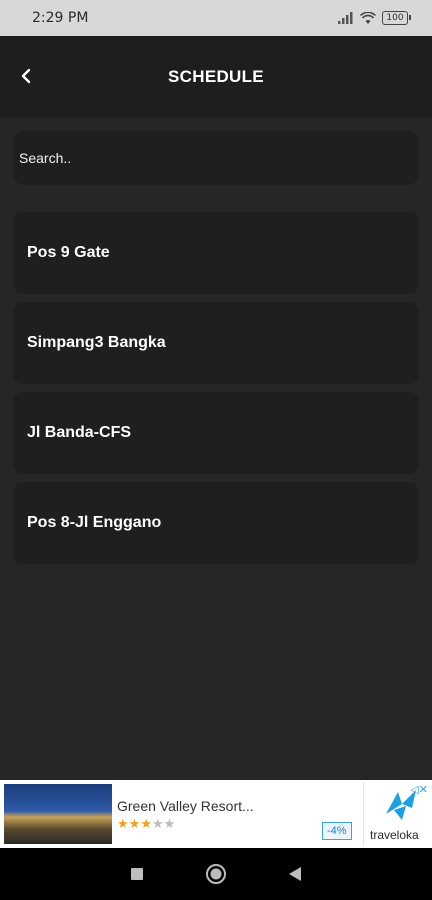 The image size is (432, 900). Describe the element at coordinates (345, 18) in the screenshot. I see `signal-icon` at that location.